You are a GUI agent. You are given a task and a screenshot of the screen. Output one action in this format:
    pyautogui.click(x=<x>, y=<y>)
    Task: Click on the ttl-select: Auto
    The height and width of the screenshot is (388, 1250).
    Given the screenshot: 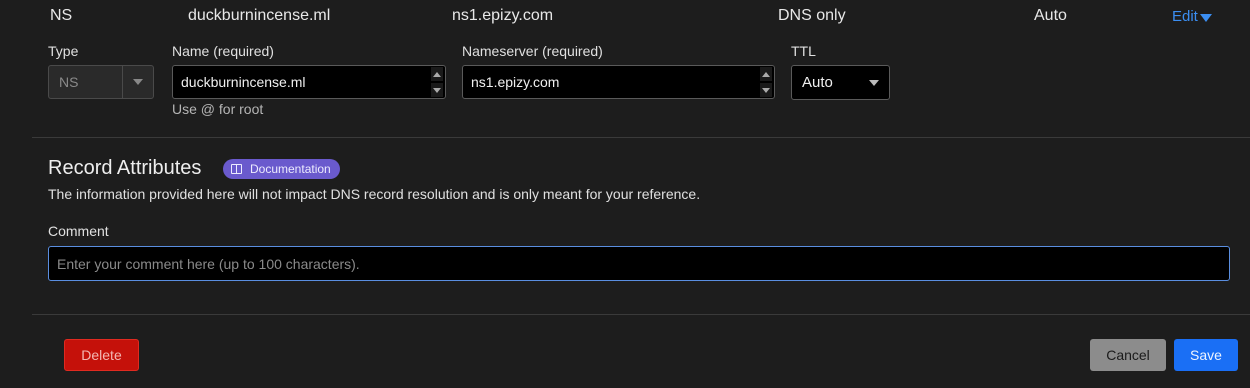 What is the action you would take?
    pyautogui.click(x=840, y=82)
    